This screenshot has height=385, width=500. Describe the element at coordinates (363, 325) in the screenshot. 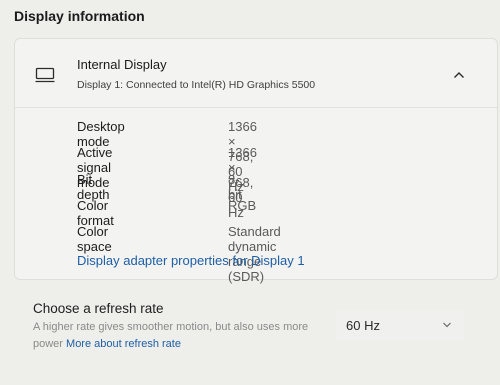

I see `refresh-rate-selected: 60 Hz` at that location.